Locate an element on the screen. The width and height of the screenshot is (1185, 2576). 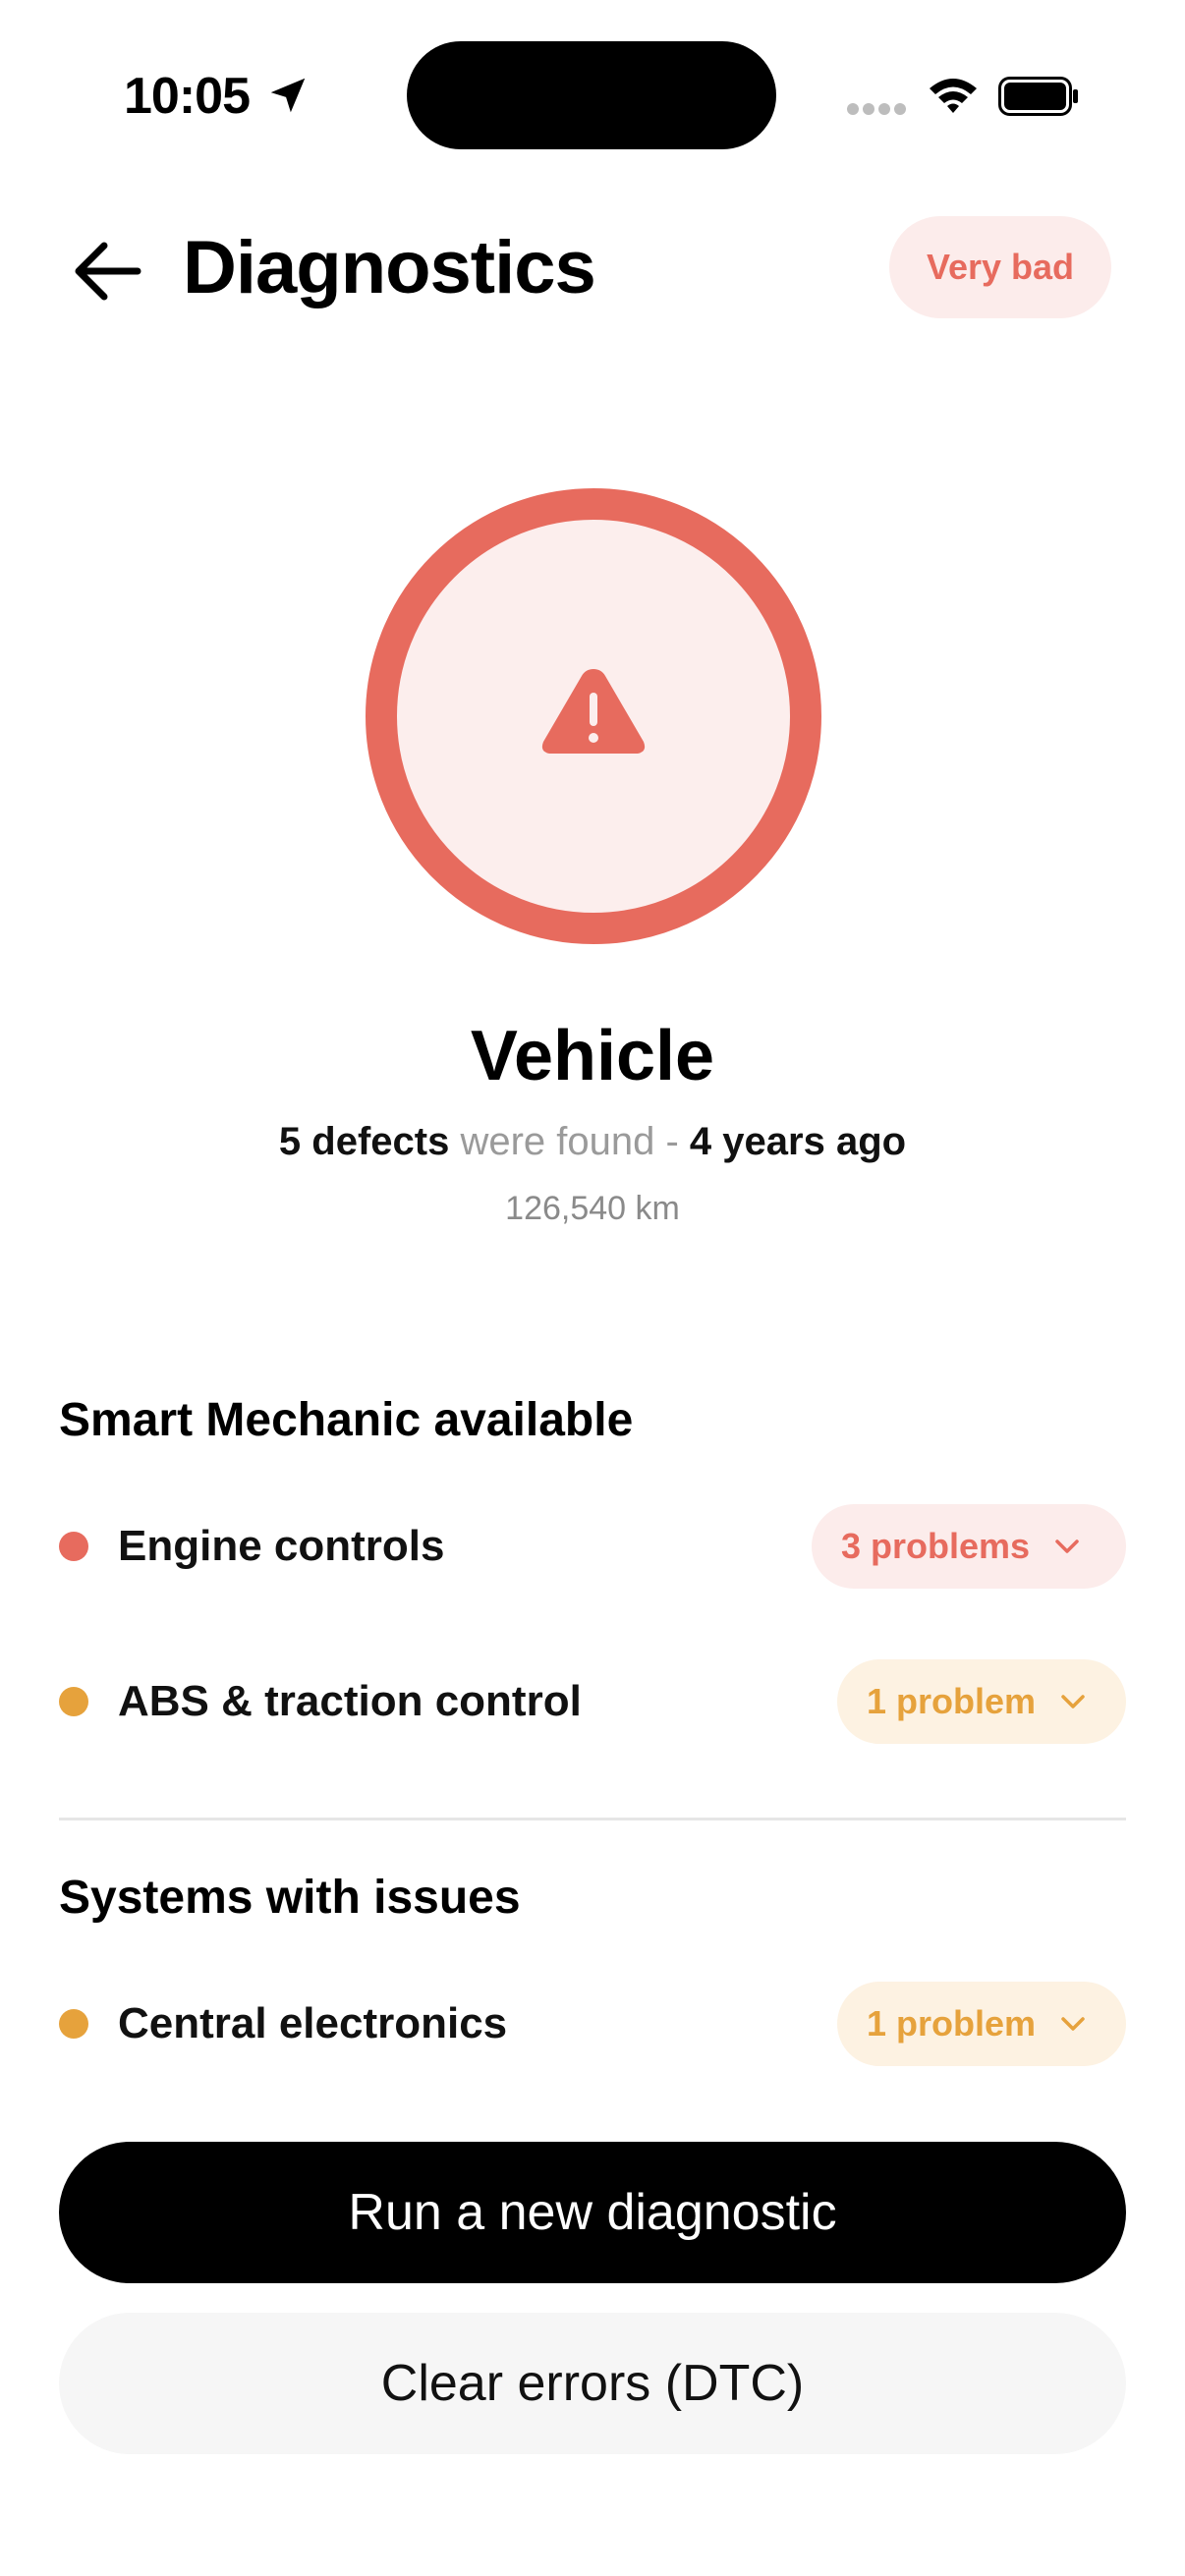
status-badge: Very bad is located at coordinates (1000, 267).